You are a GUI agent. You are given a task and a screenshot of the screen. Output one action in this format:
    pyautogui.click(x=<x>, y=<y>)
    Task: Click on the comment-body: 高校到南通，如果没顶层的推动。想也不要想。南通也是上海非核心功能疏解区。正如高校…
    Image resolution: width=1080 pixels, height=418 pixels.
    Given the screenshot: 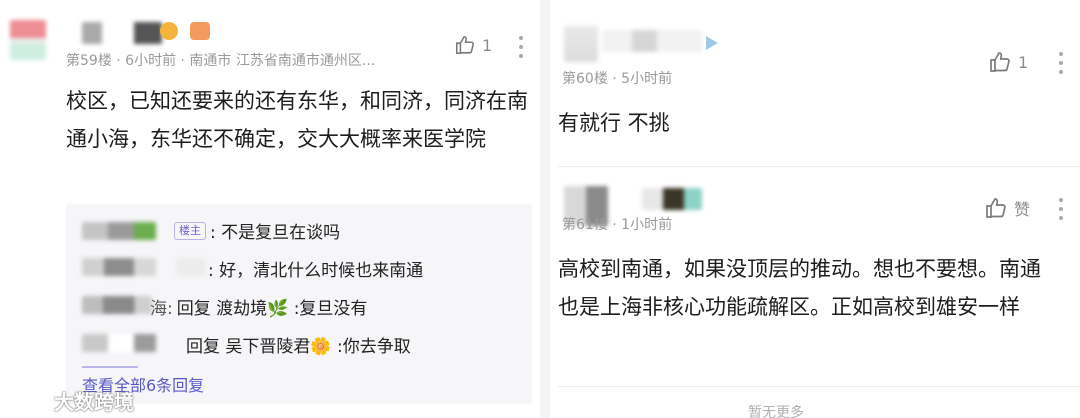 What is the action you would take?
    pyautogui.click(x=799, y=288)
    